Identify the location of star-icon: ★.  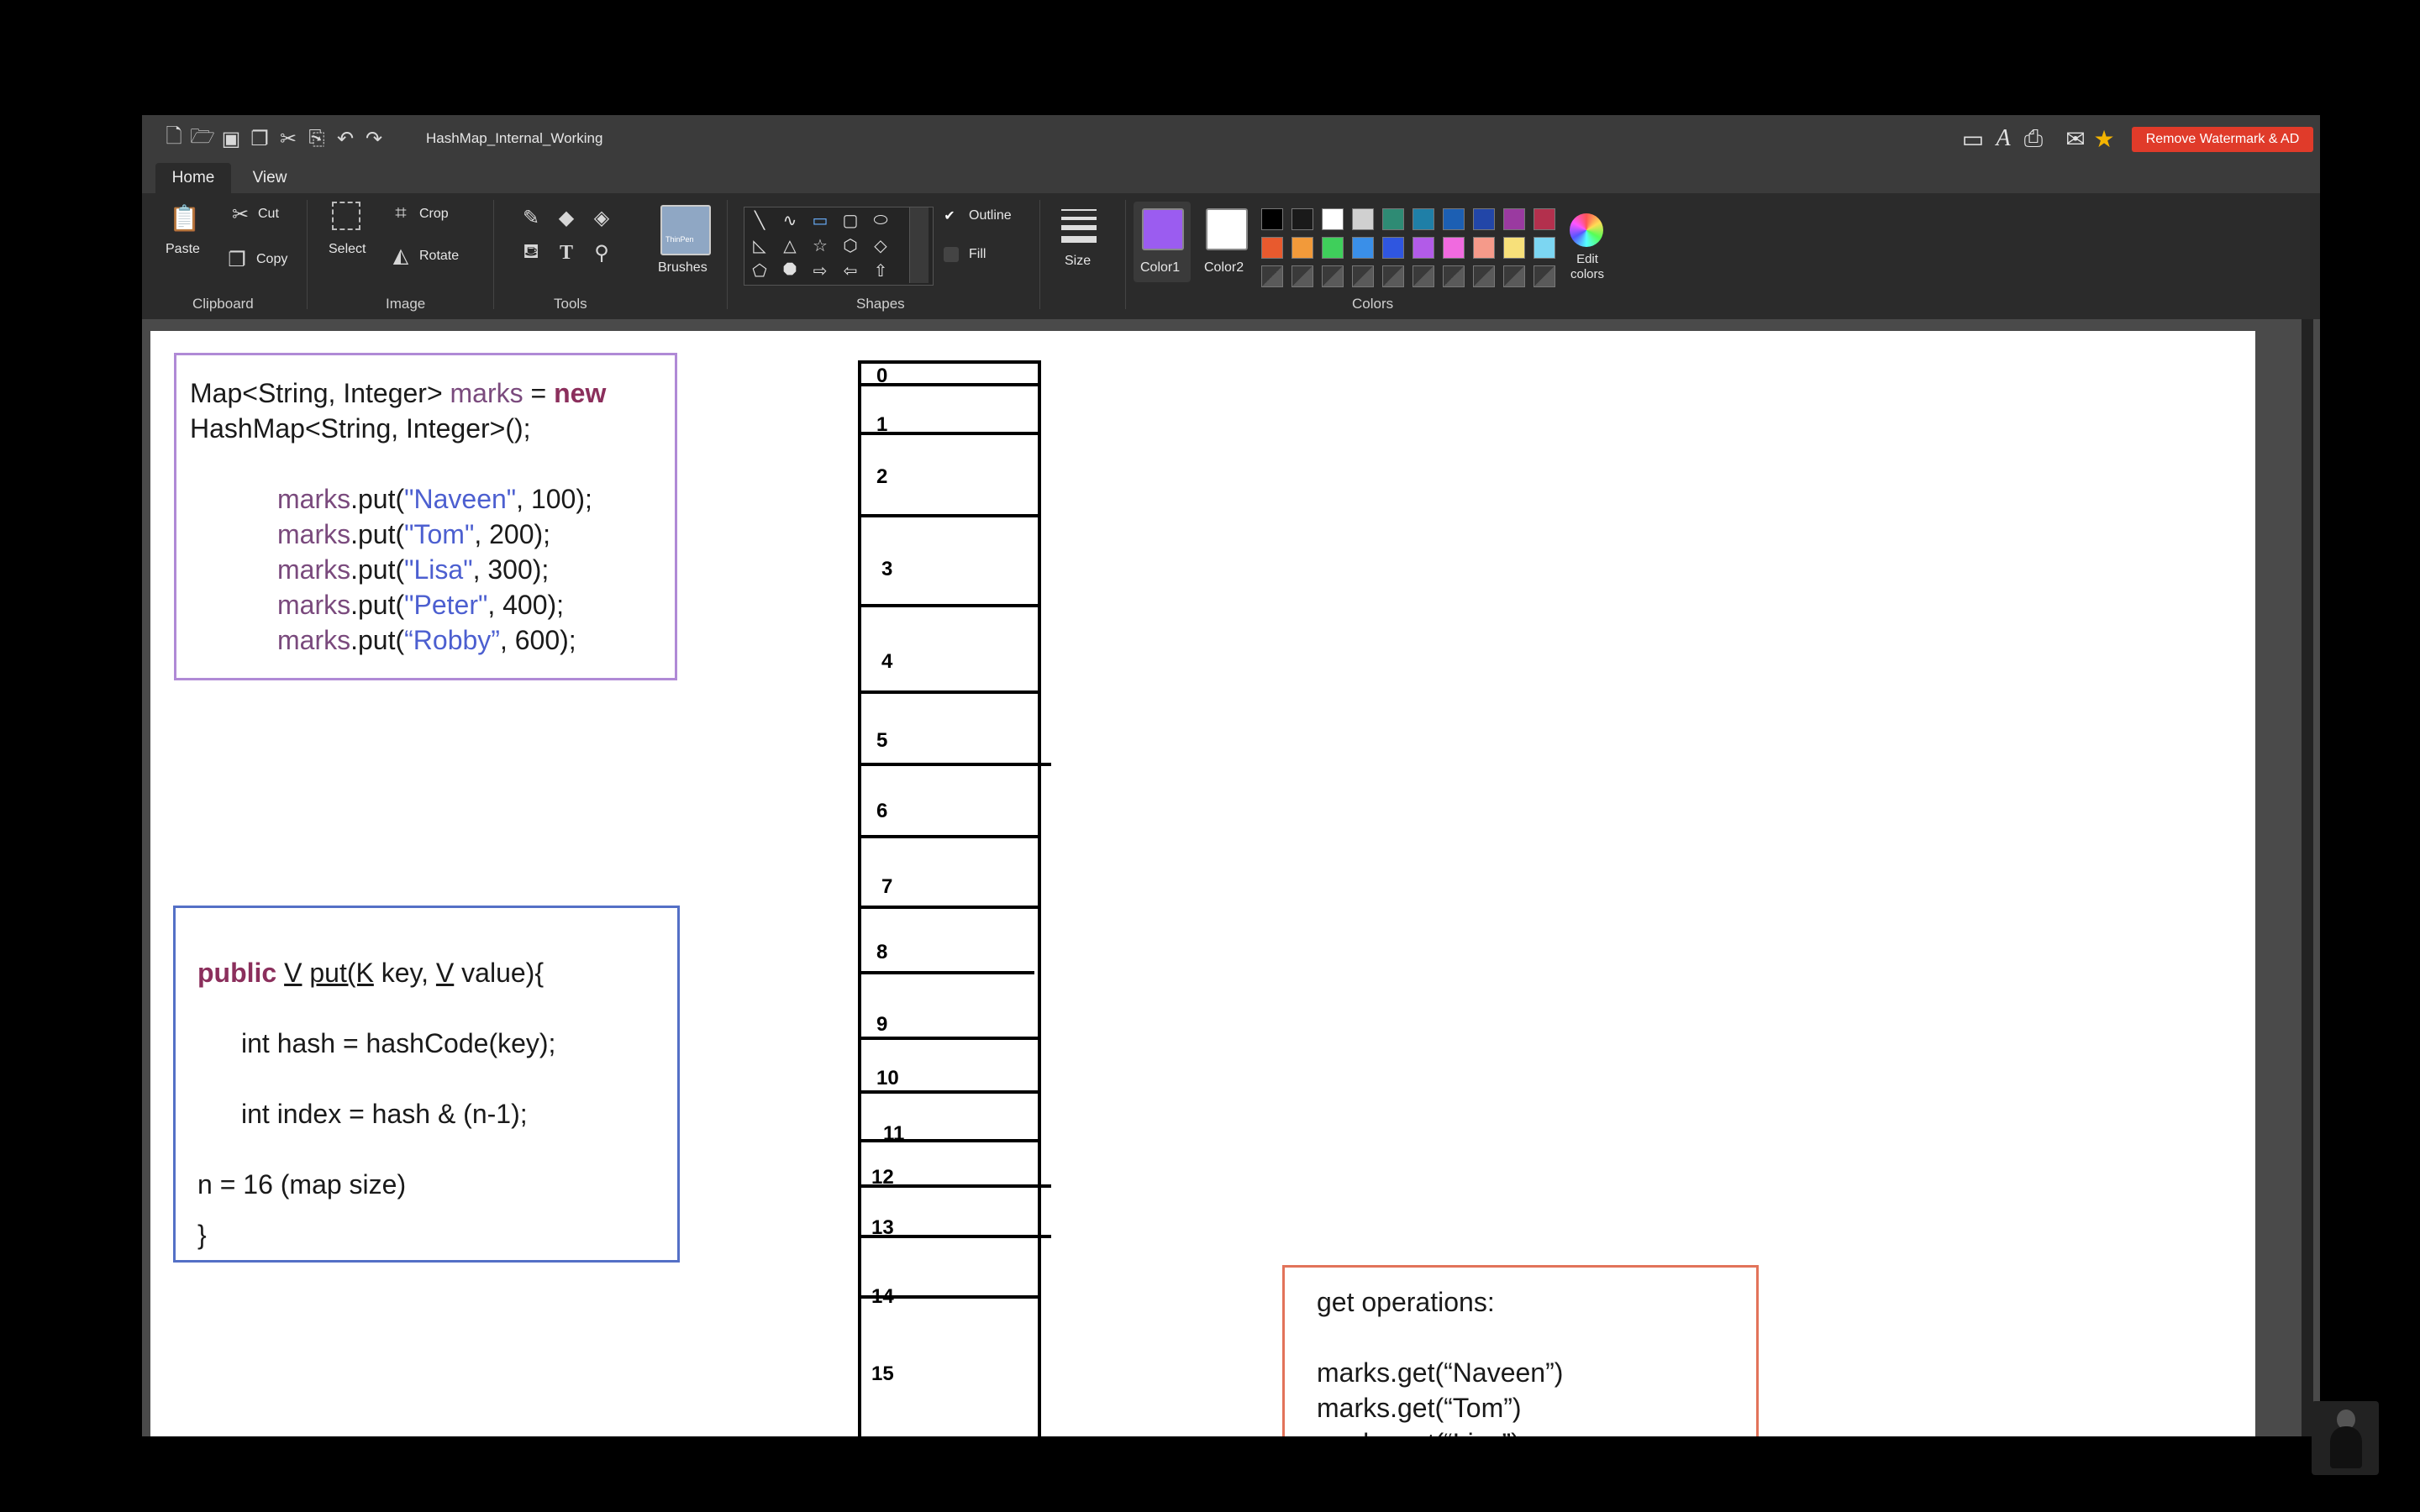
(2104, 138).